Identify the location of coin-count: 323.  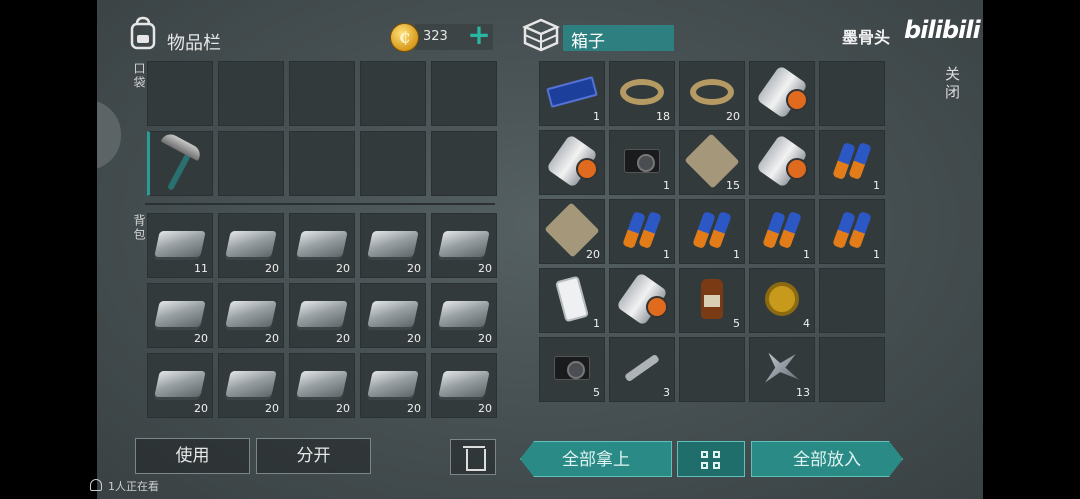
(435, 36).